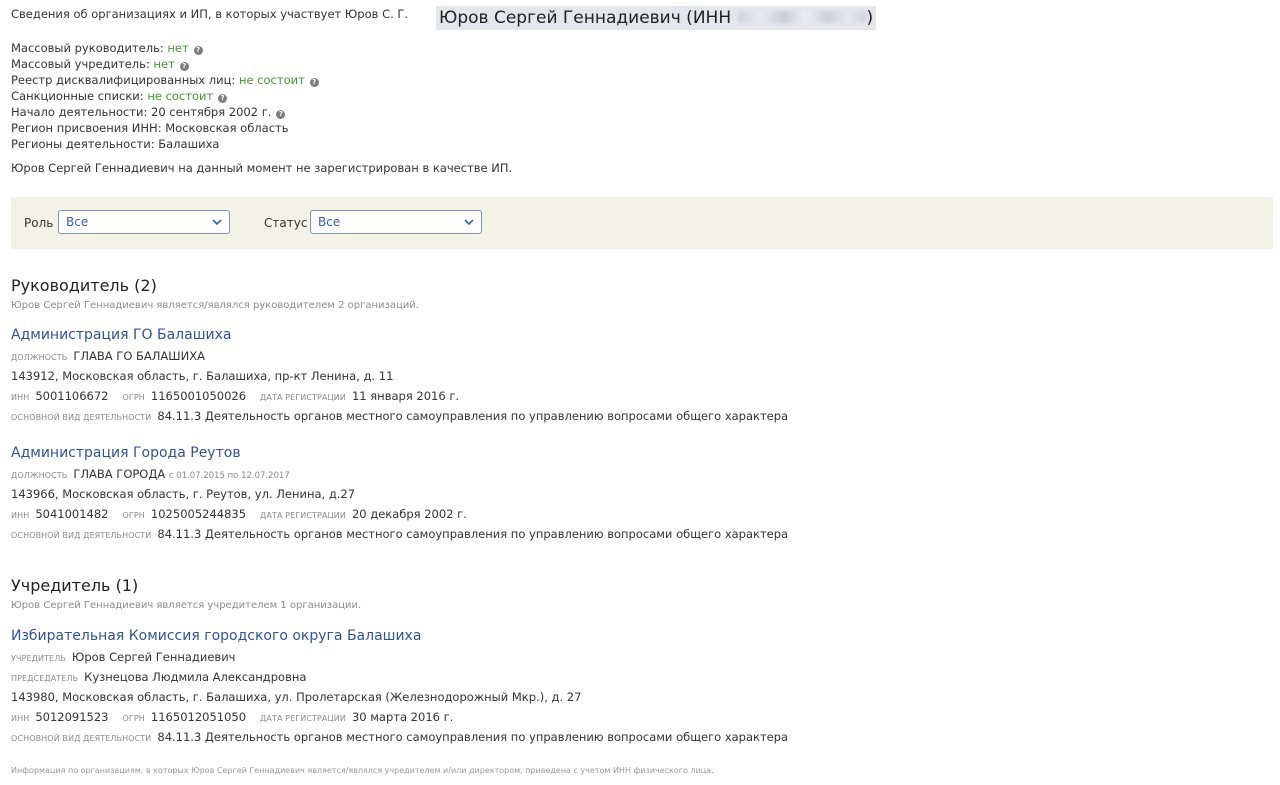 This screenshot has height=785, width=1280. Describe the element at coordinates (211, 112) in the screenshot. I see `fact-value: 20 сентября 2002 г.` at that location.